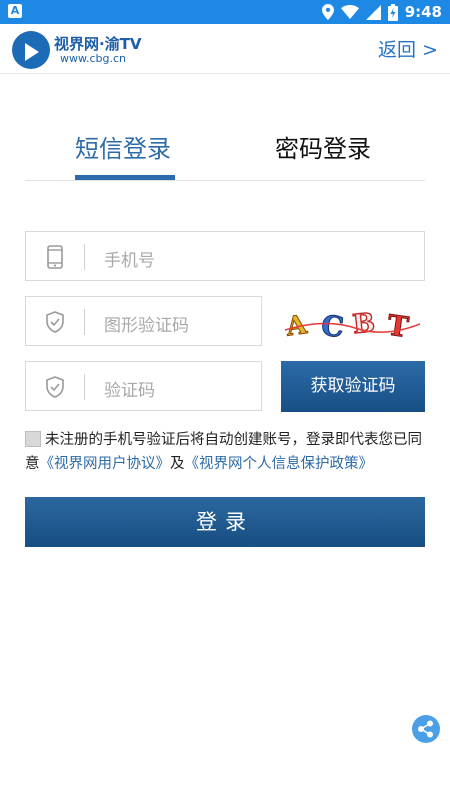  I want to click on signal-icon, so click(373, 12).